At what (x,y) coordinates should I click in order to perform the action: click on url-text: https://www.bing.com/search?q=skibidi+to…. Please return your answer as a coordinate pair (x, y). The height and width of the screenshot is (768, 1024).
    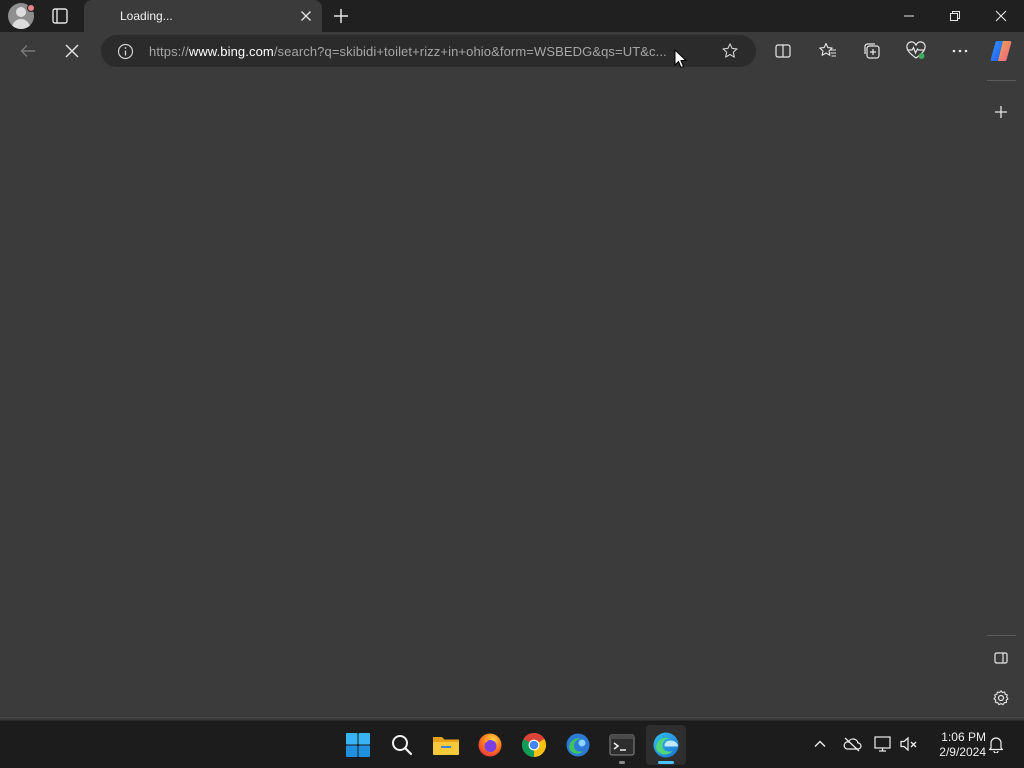
    Looking at the image, I should click on (434, 51).